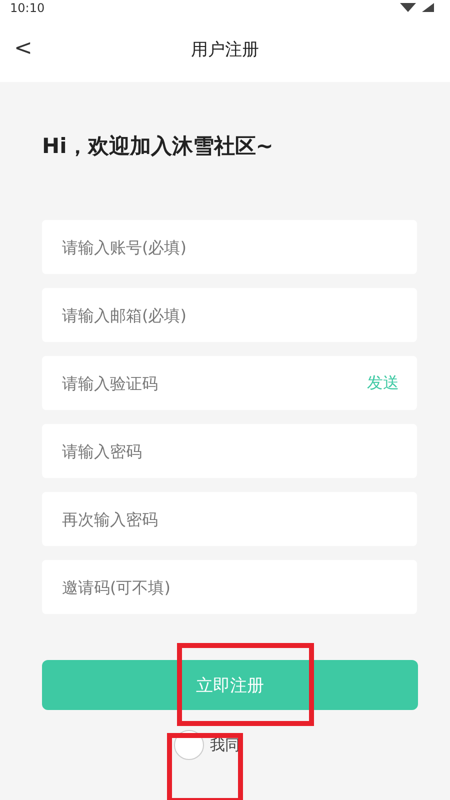 Image resolution: width=450 pixels, height=800 pixels. Describe the element at coordinates (229, 587) in the screenshot. I see `input-field: 邀请码(可不填)` at that location.